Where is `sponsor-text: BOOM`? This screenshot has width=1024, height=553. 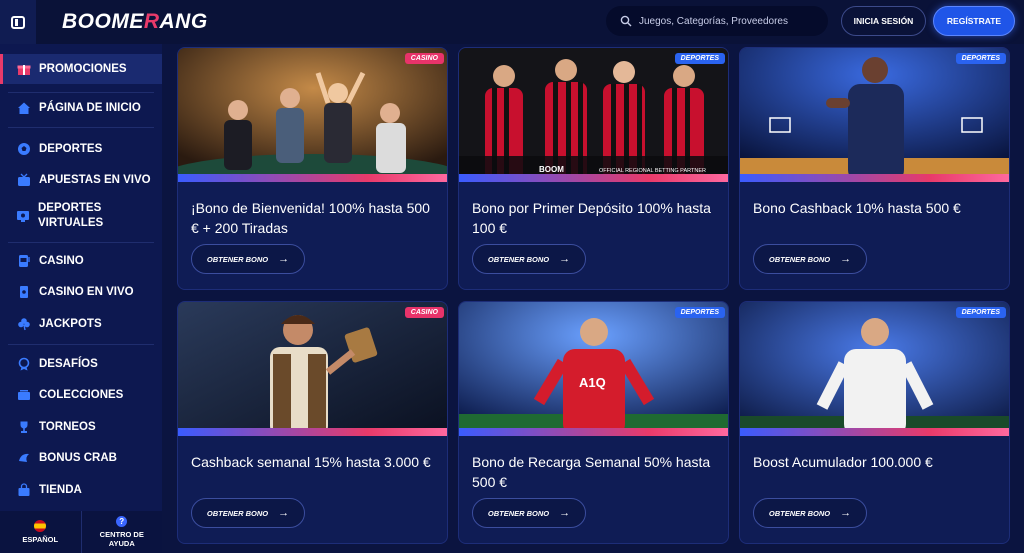
sponsor-text: BOOM is located at coordinates (551, 169).